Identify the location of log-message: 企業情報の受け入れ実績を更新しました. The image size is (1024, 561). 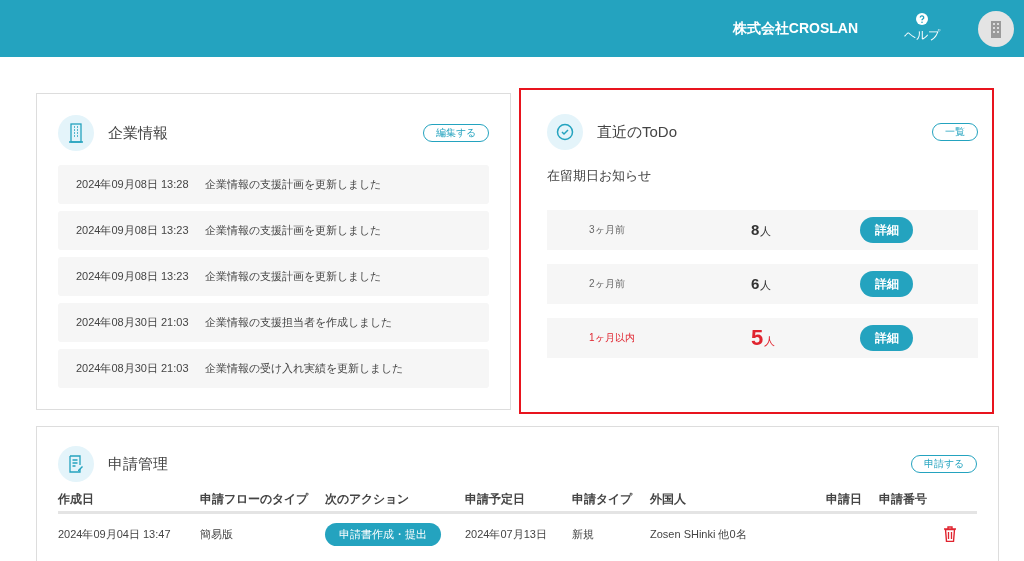
(303, 368).